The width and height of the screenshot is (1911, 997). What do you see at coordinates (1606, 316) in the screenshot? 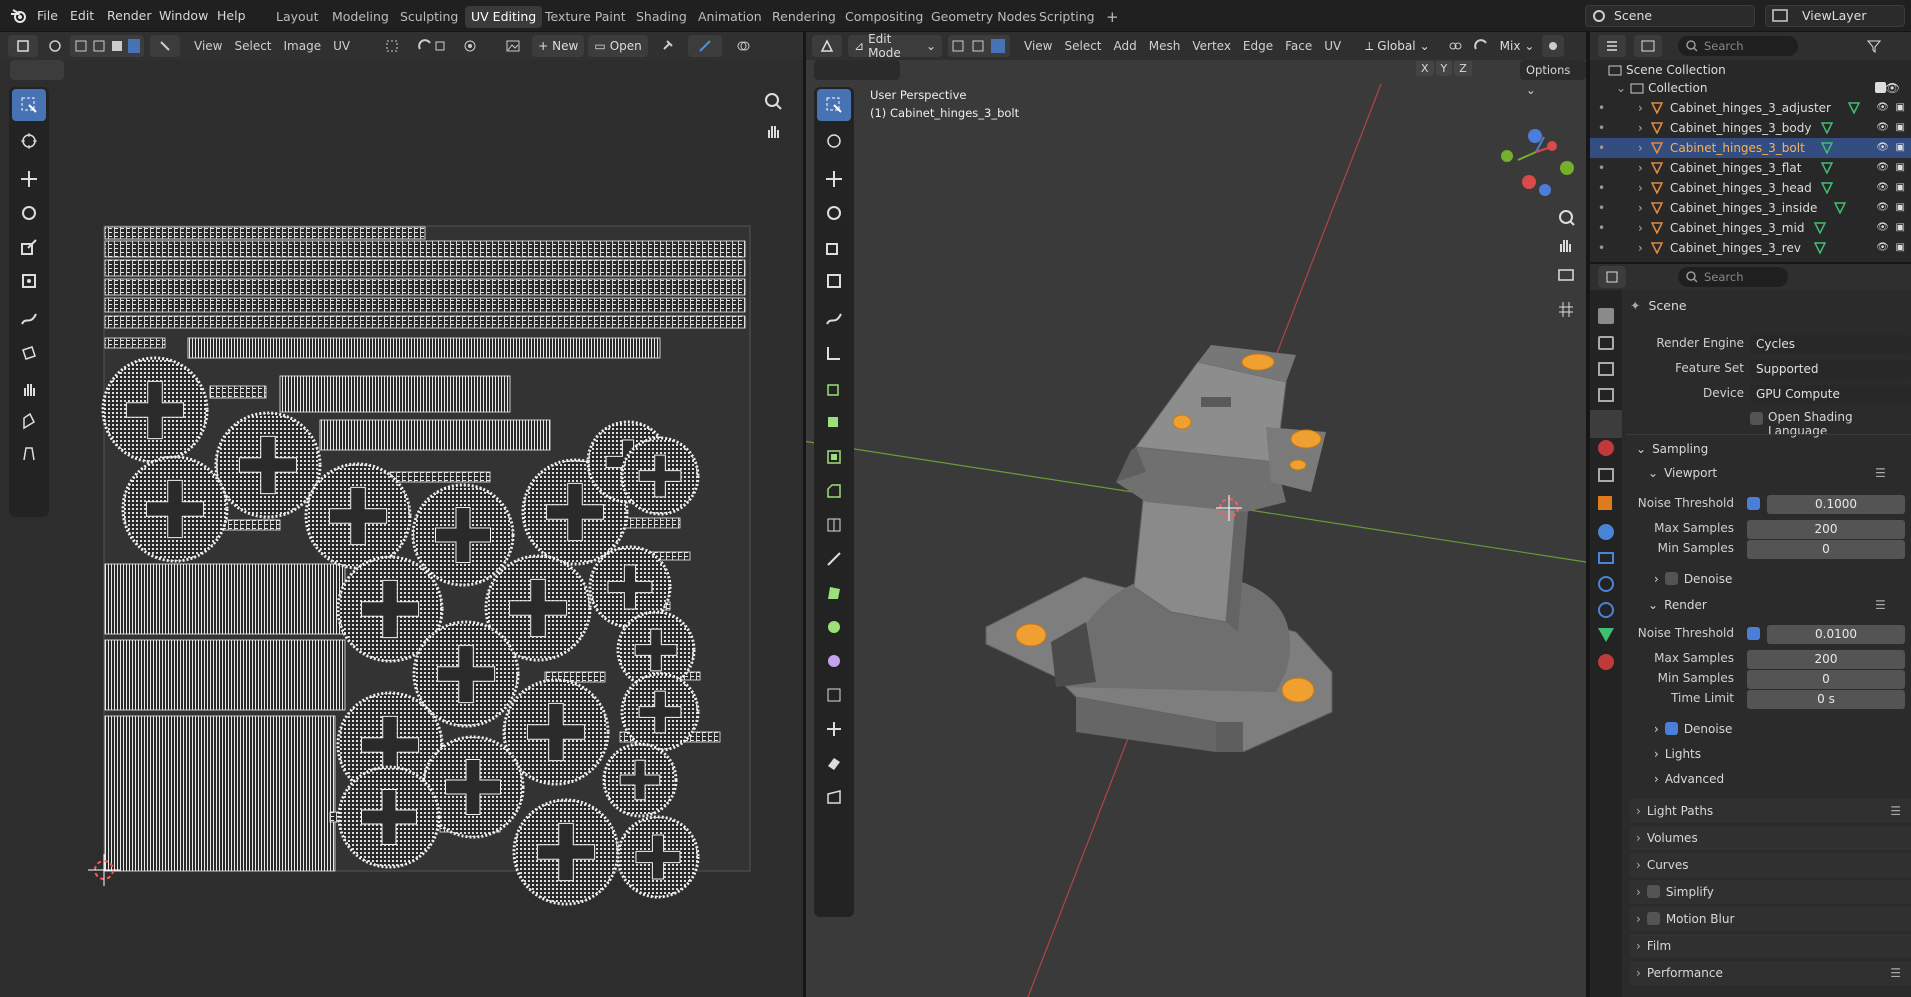
I see `tab-tool-icon` at bounding box center [1606, 316].